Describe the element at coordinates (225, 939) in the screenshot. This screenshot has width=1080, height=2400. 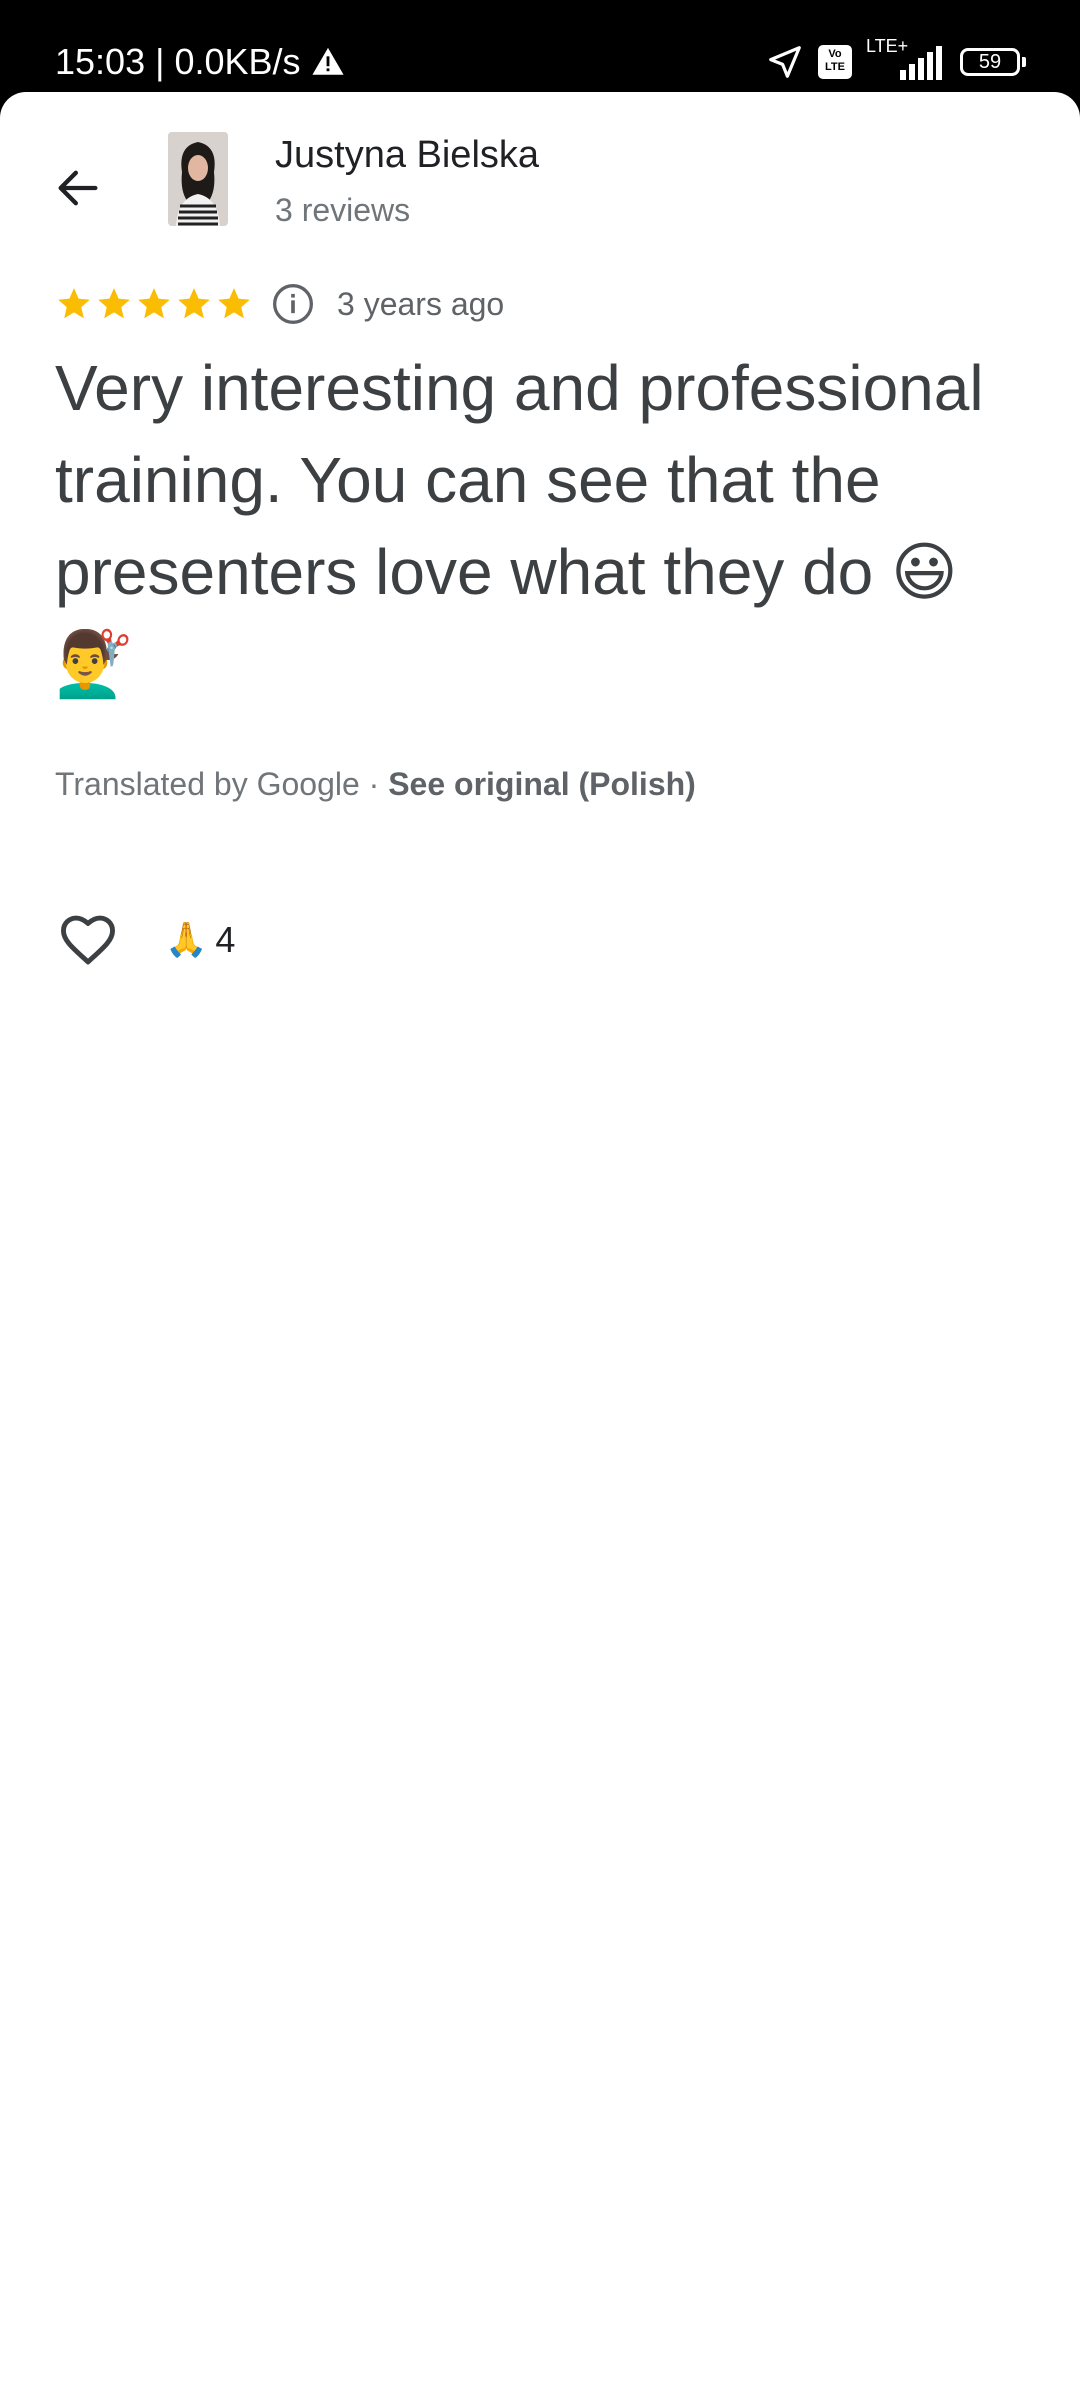
I see `reaction-count: 4` at that location.